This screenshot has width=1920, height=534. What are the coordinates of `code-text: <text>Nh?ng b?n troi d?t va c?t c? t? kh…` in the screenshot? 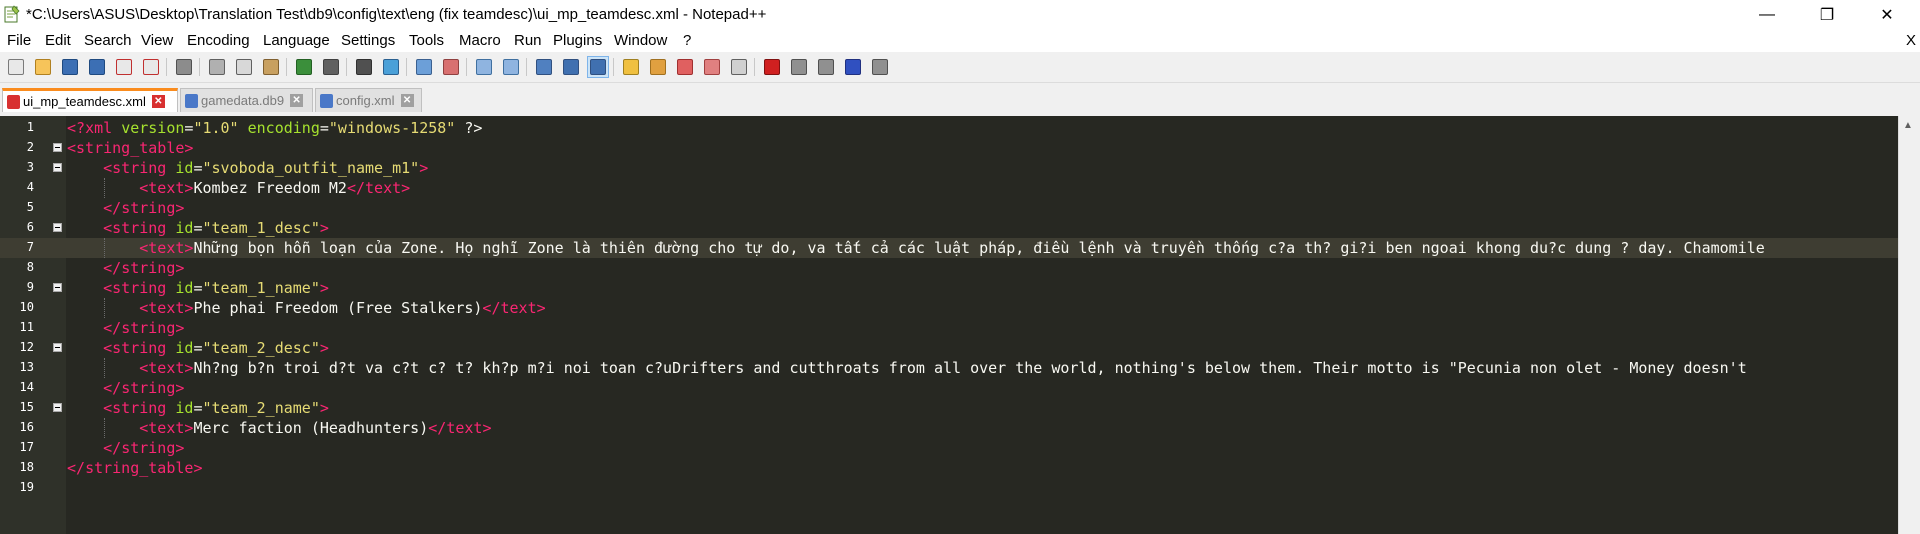 It's located at (906, 368).